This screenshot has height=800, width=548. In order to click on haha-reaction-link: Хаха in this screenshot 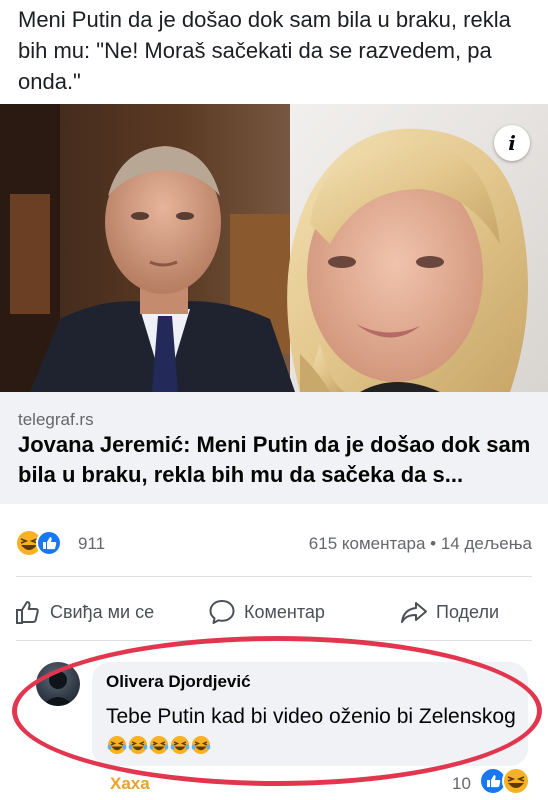, I will do `click(130, 784)`.